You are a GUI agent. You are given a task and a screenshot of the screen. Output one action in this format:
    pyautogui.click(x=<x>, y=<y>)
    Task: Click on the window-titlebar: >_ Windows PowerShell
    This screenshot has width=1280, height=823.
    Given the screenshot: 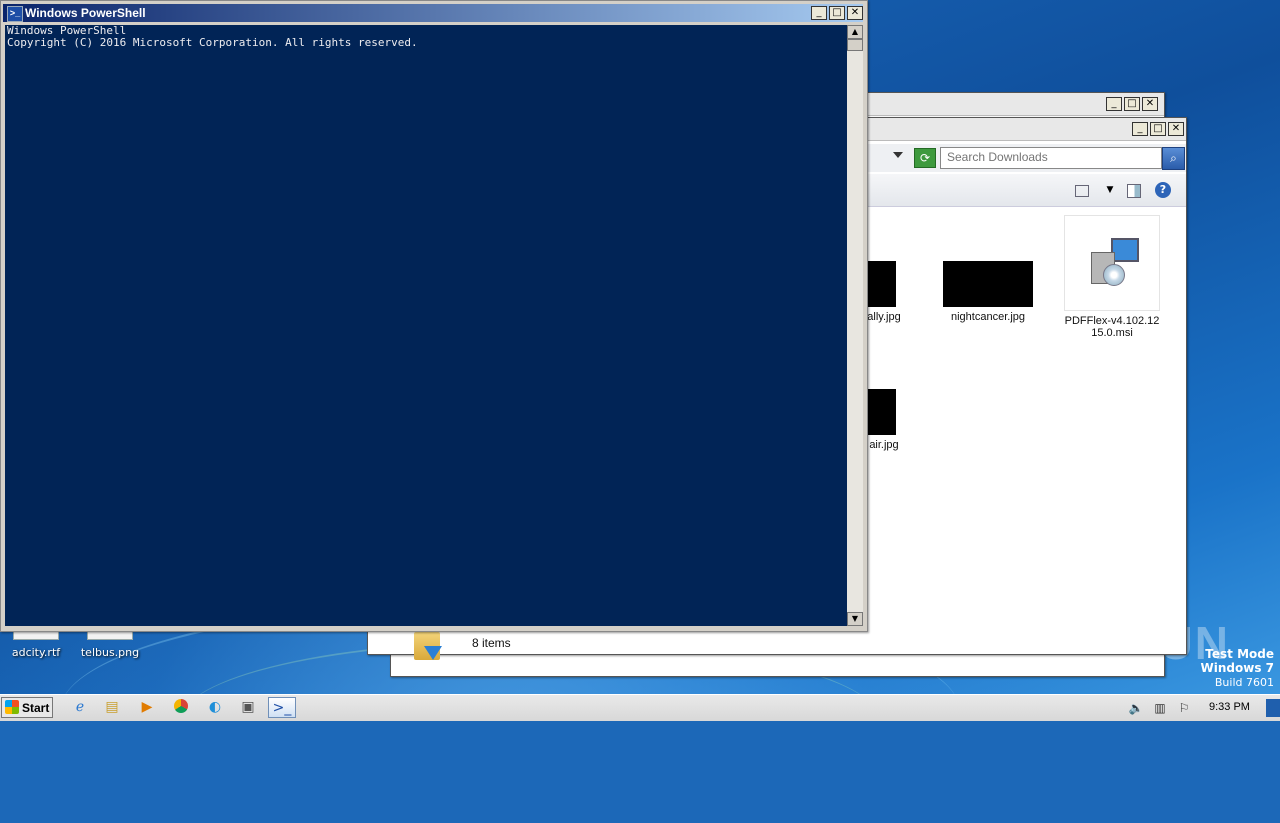 What is the action you would take?
    pyautogui.click(x=433, y=13)
    